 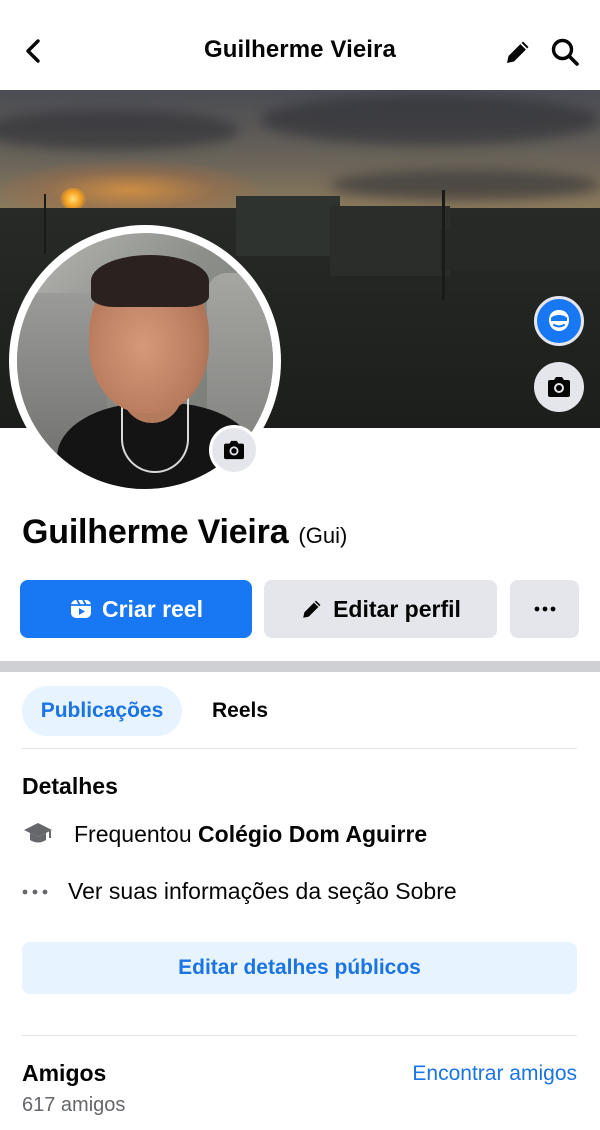 I want to click on search-icon, so click(x=565, y=52).